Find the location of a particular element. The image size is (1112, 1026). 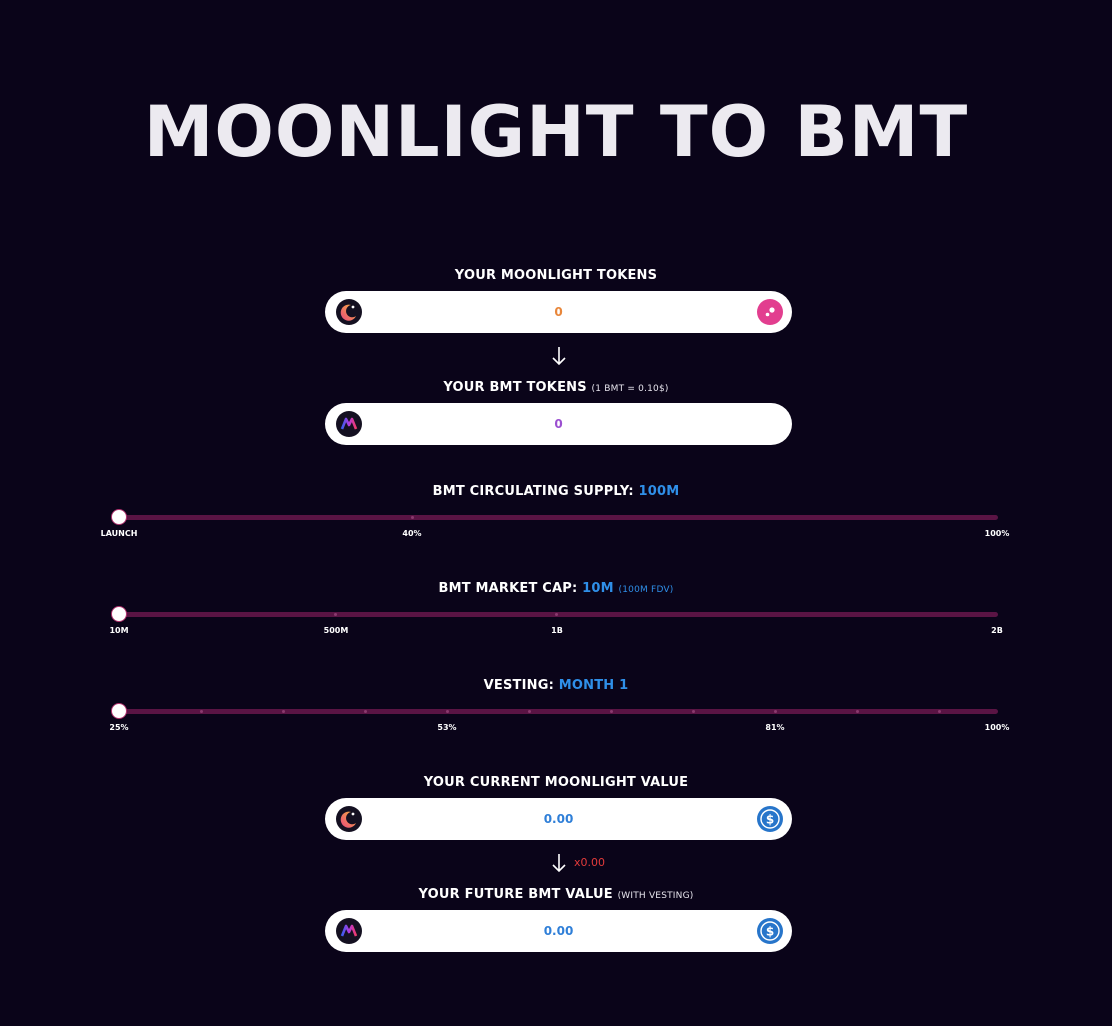

market-cap-label: BMT MARKET CAP: 10M (100M FDV) is located at coordinates (556, 588).